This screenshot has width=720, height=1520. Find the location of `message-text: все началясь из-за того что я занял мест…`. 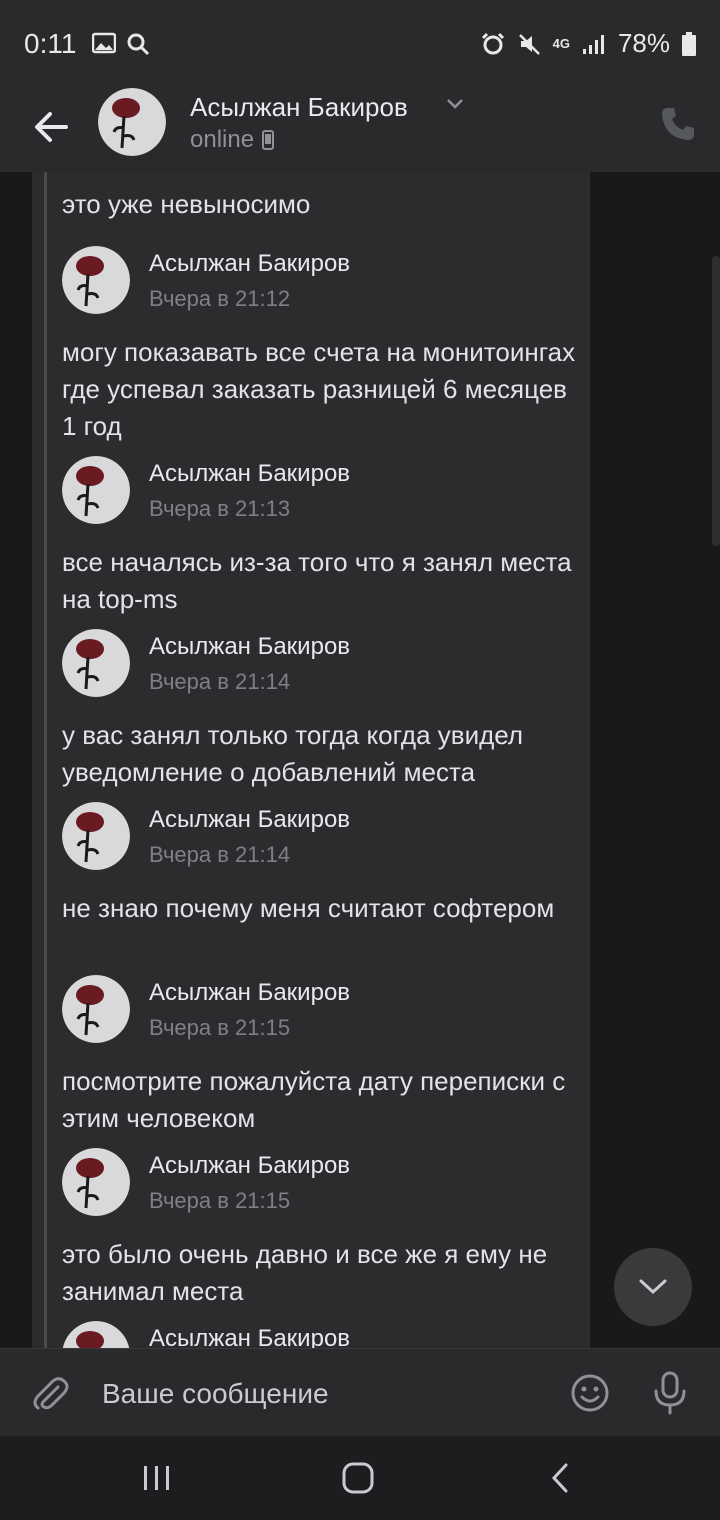

message-text: все началясь из-за того что я занял мест… is located at coordinates (317, 580).